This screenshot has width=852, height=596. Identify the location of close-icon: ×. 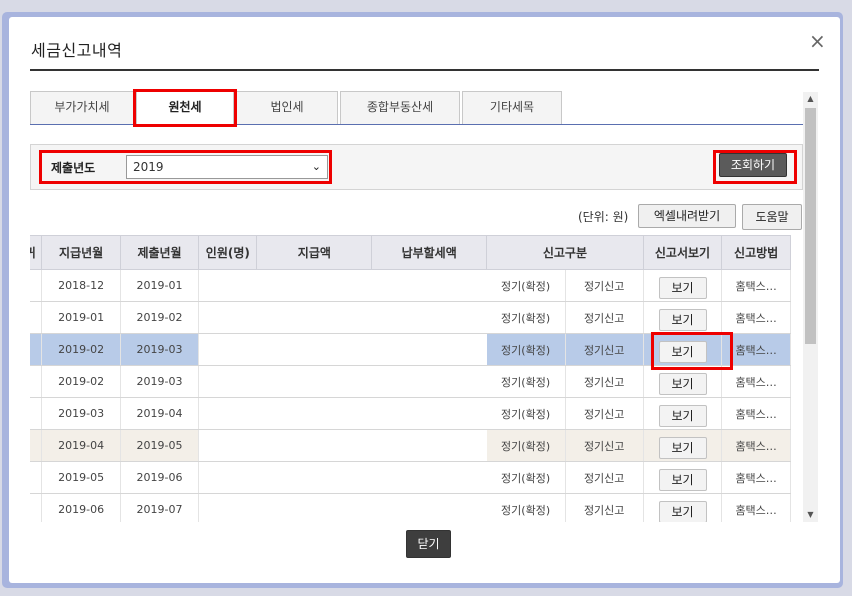
(817, 41).